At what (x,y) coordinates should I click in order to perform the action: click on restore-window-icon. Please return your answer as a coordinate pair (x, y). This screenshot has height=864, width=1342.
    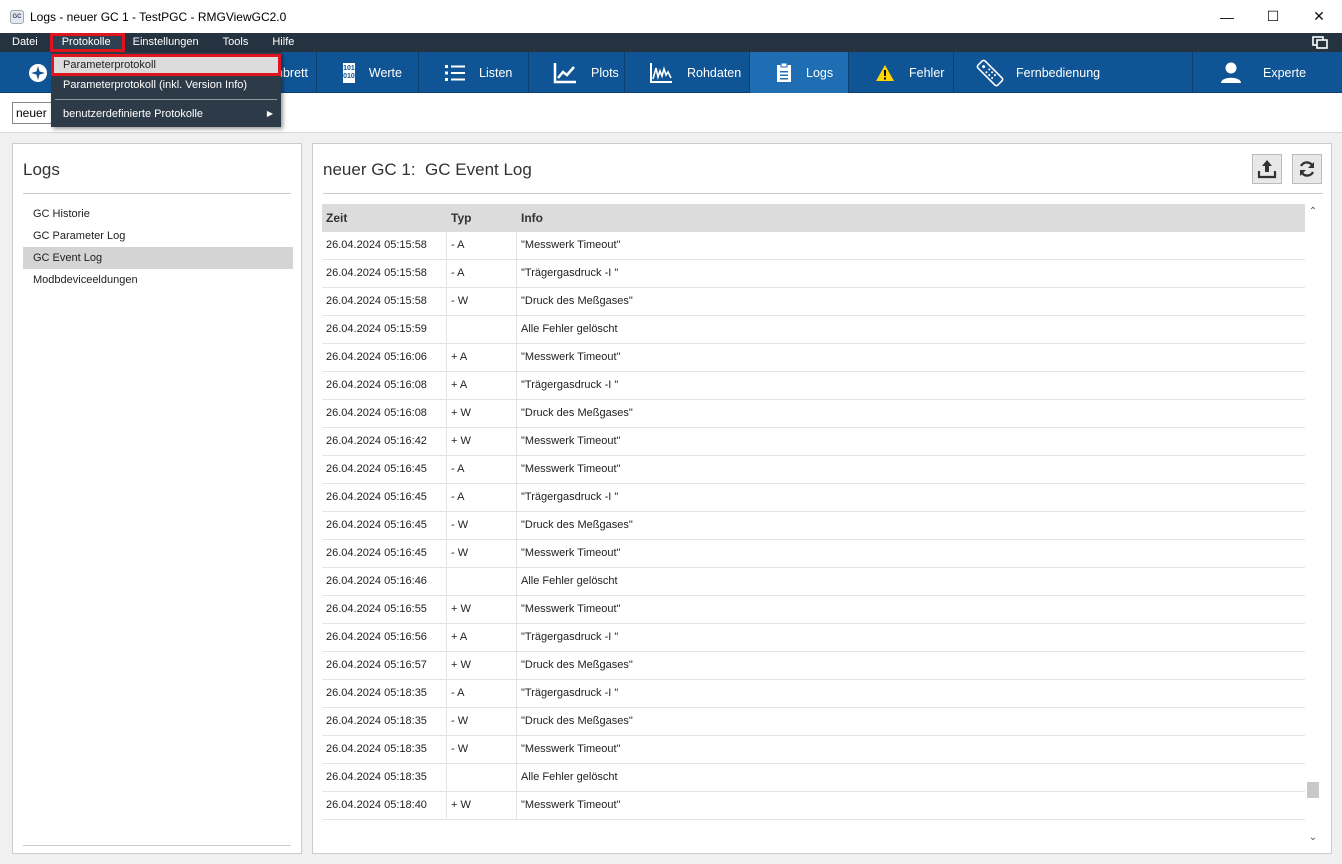
    Looking at the image, I should click on (1320, 42).